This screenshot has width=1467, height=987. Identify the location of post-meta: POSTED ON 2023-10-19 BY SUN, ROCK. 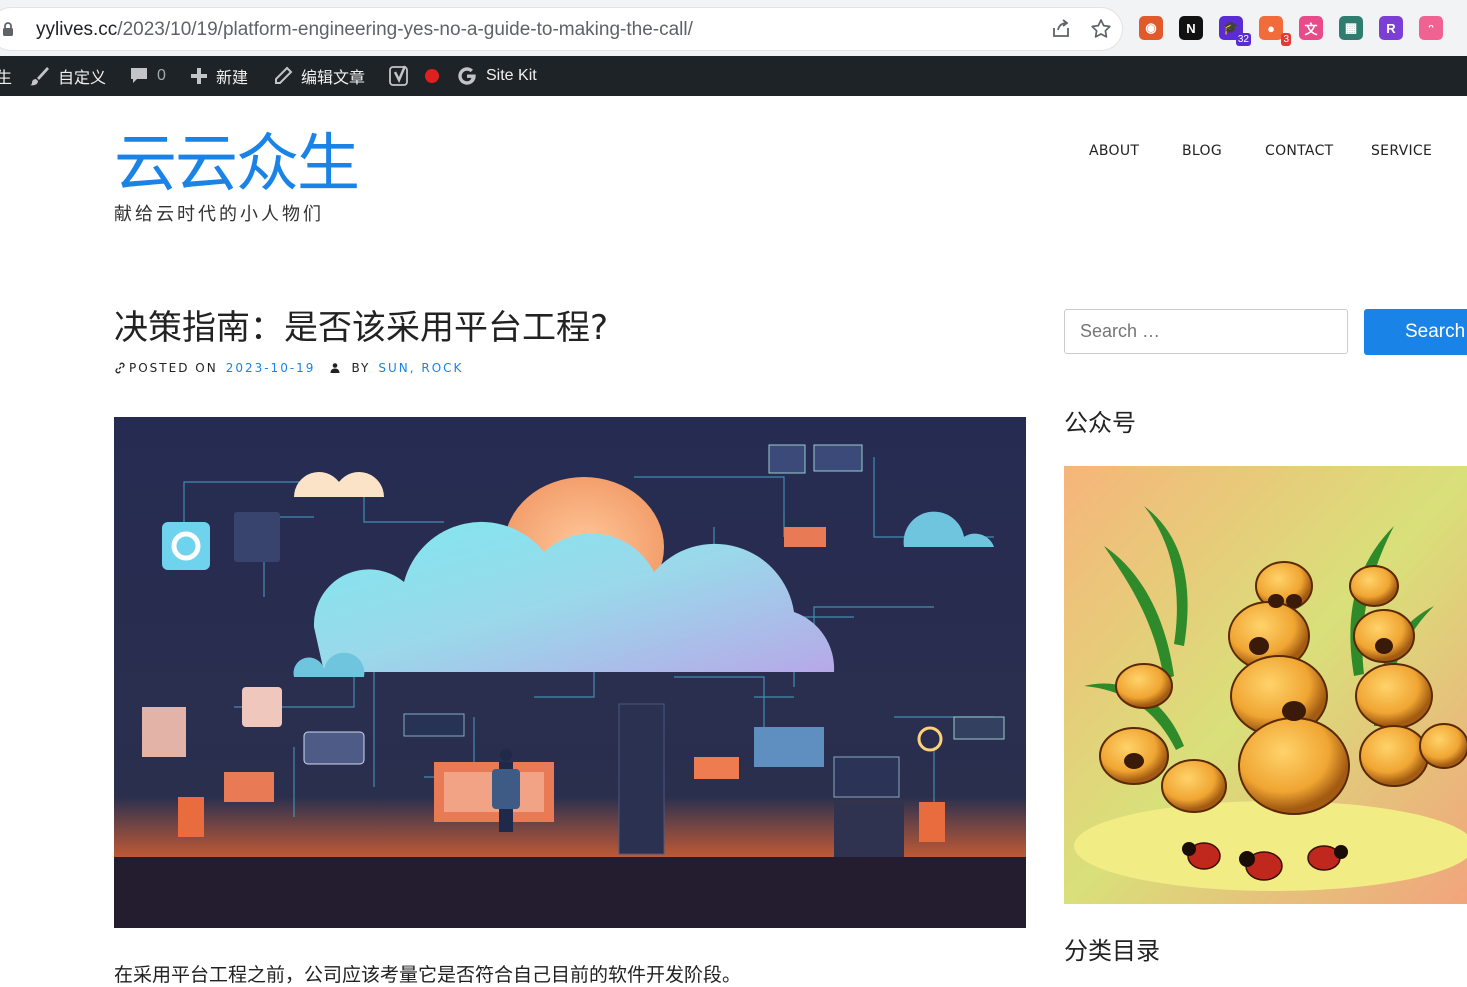
(288, 368).